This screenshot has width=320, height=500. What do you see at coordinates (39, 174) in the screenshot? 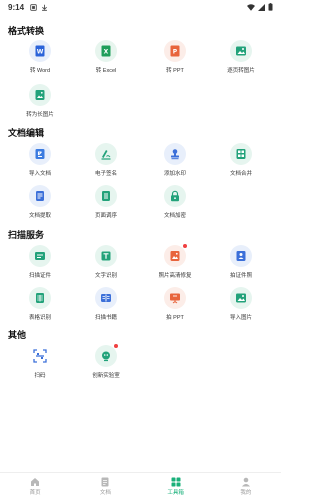
I see `tool-label: 导入文档` at bounding box center [39, 174].